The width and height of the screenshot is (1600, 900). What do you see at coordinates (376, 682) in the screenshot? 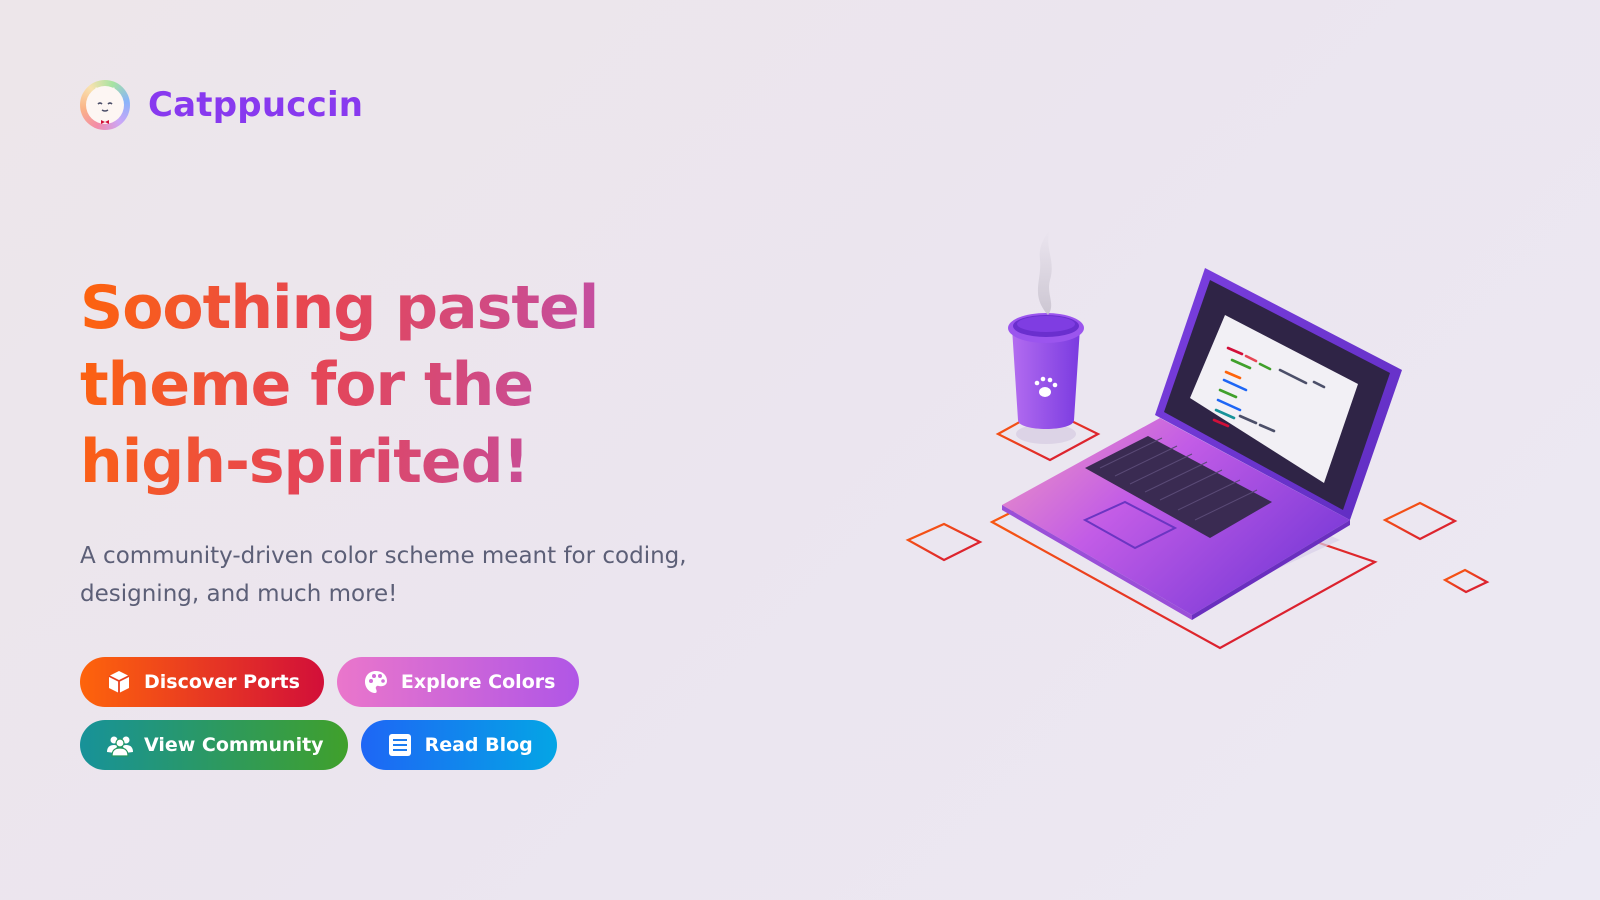
I see `palette-icon` at bounding box center [376, 682].